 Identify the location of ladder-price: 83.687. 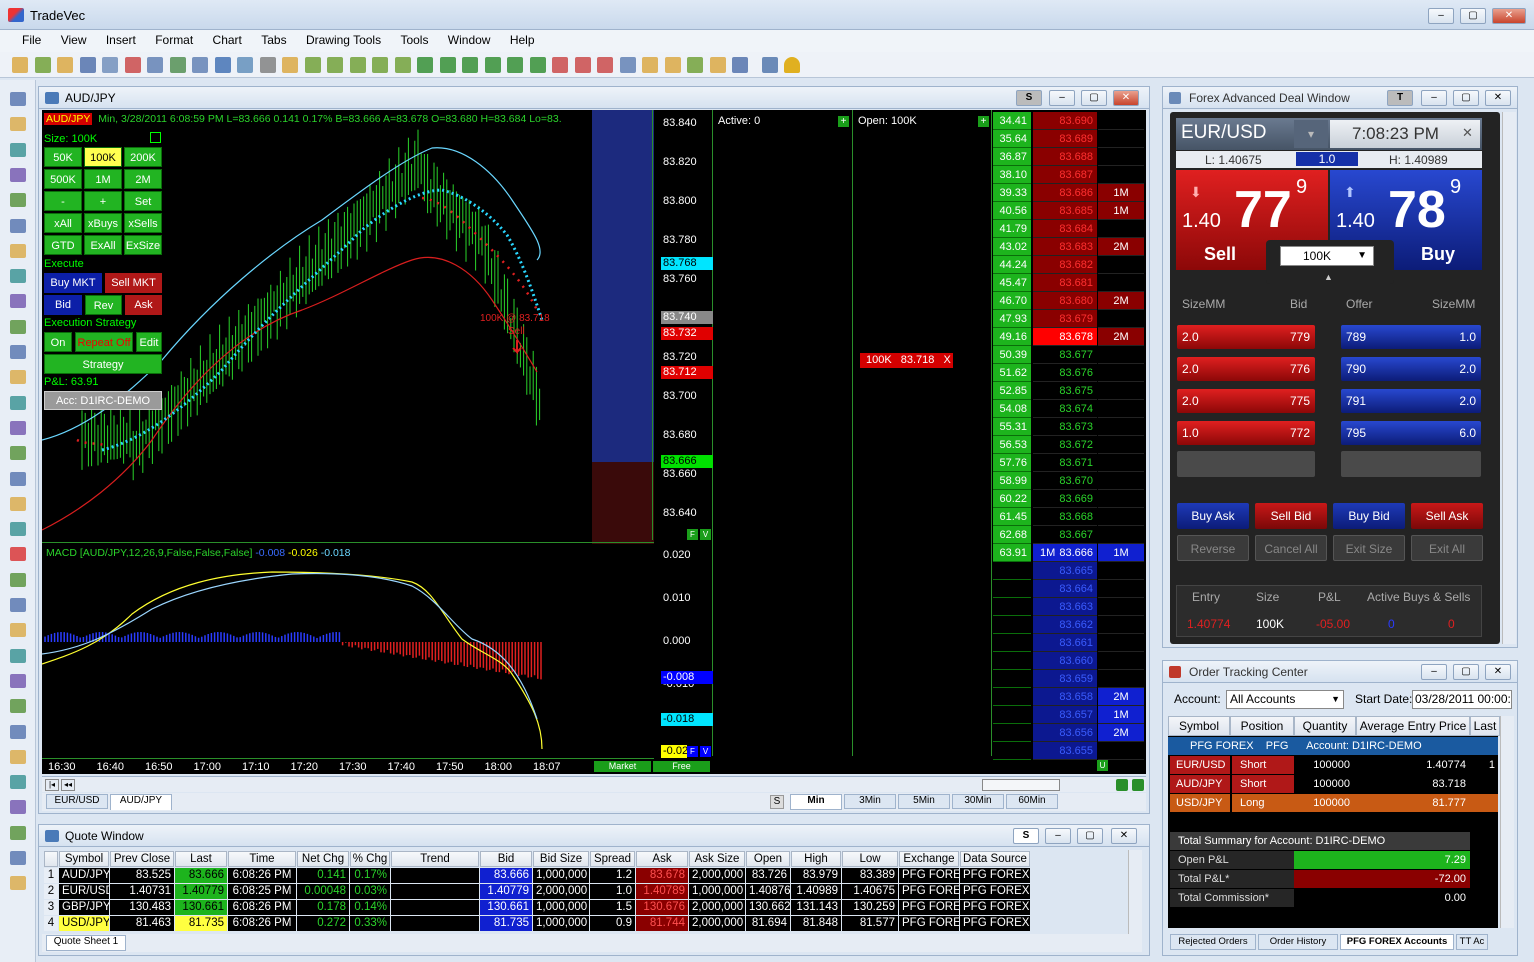
(1065, 175).